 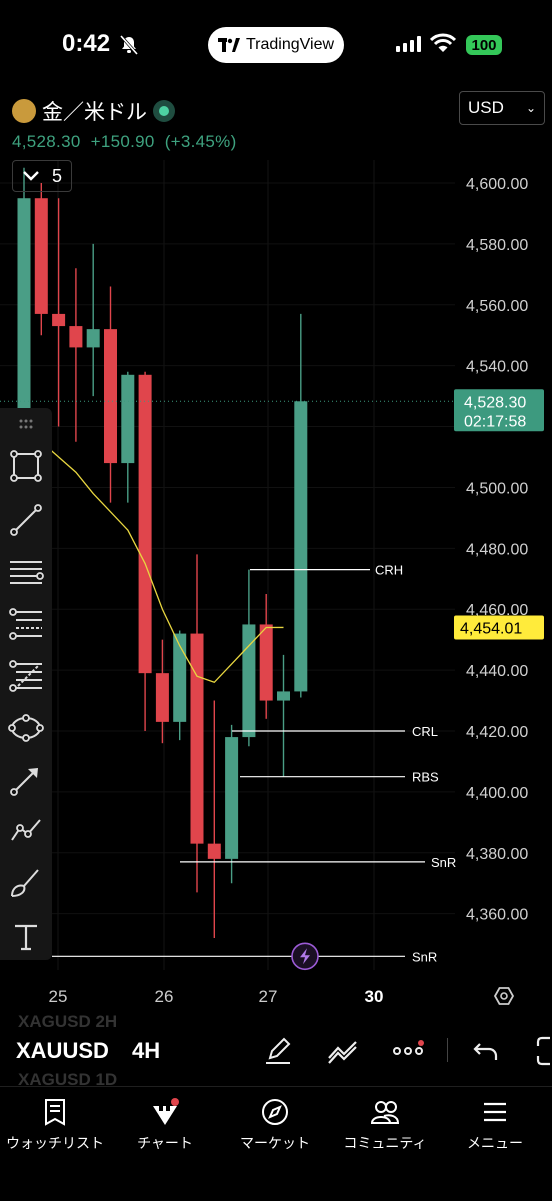 I want to click on menu-icon, so click(x=495, y=1112).